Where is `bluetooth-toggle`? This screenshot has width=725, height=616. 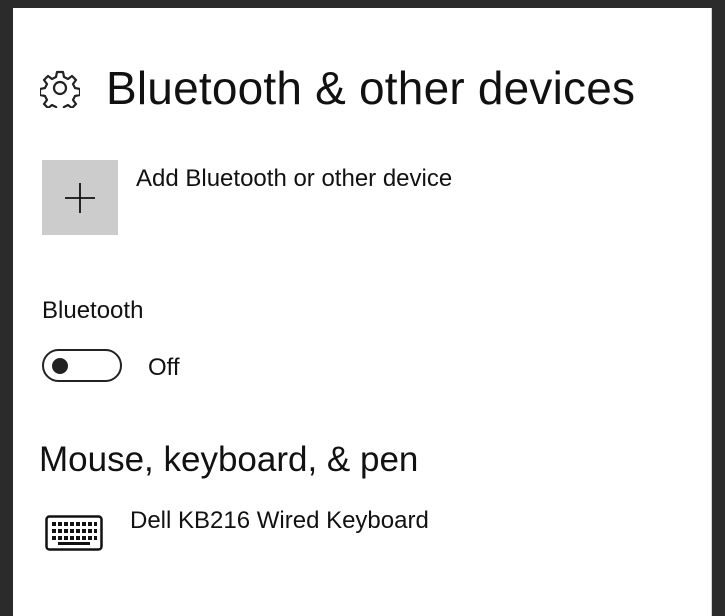
bluetooth-toggle is located at coordinates (82, 365).